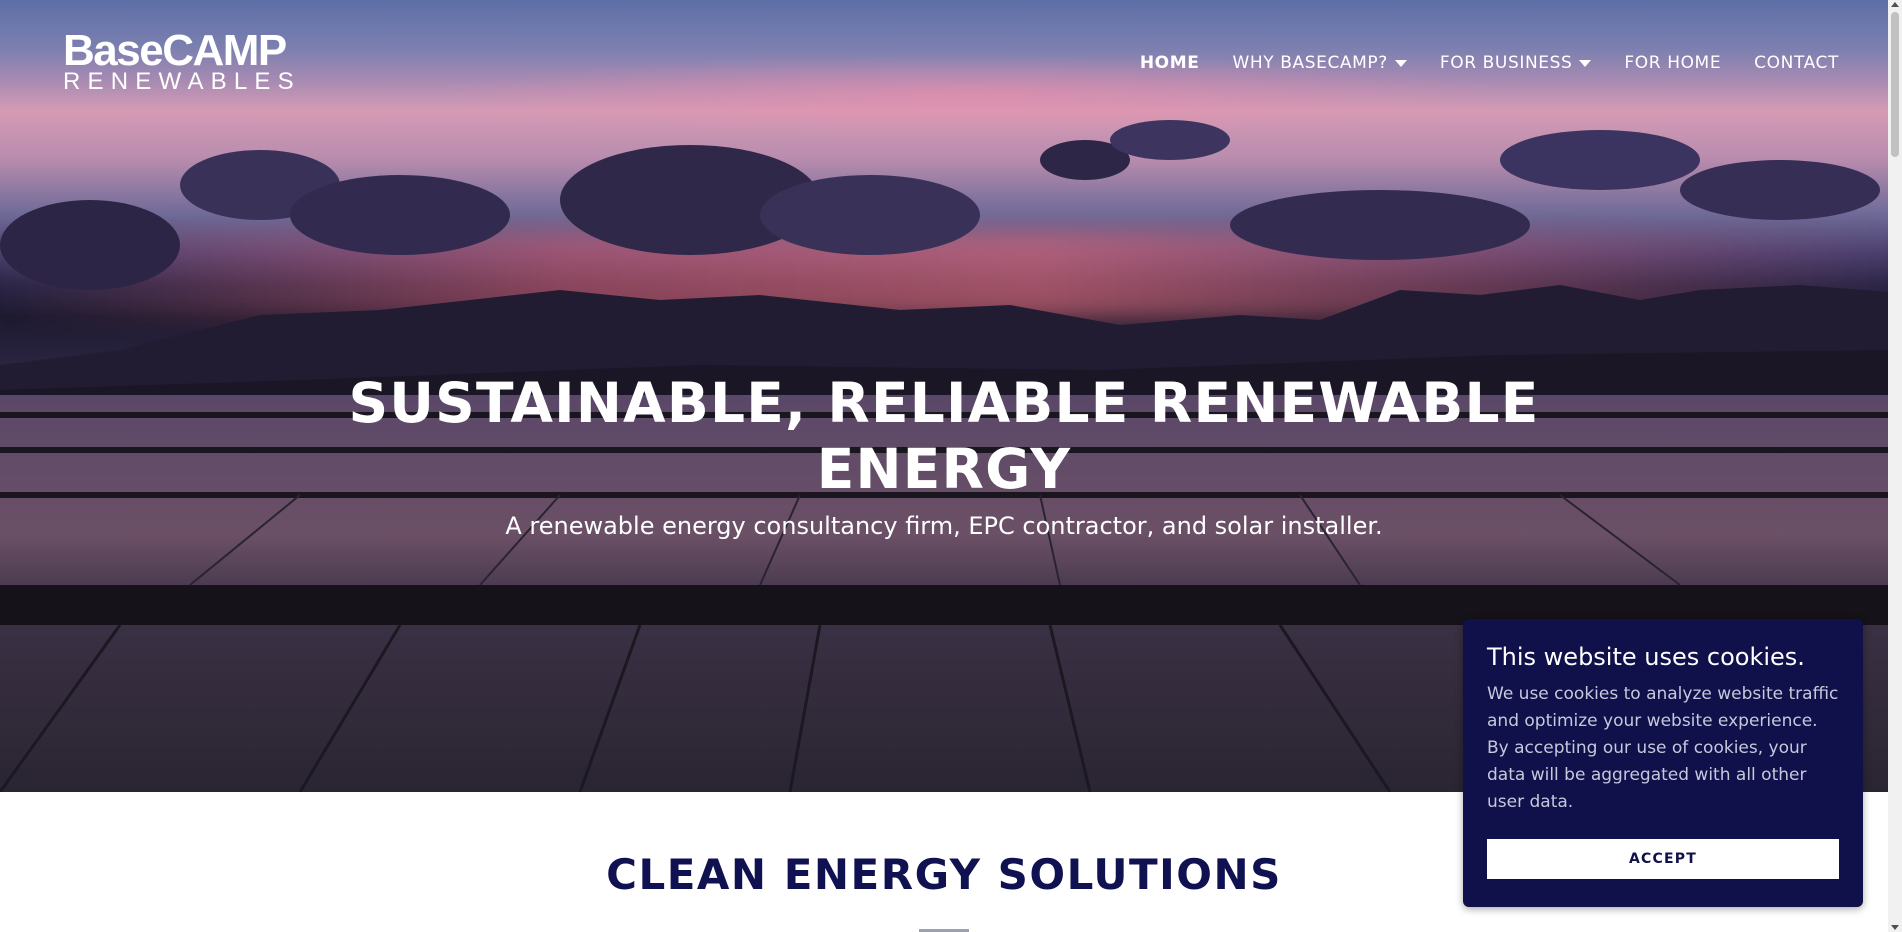 This screenshot has height=932, width=1902. I want to click on accept-cookies-button: ACCEPT, so click(1663, 859).